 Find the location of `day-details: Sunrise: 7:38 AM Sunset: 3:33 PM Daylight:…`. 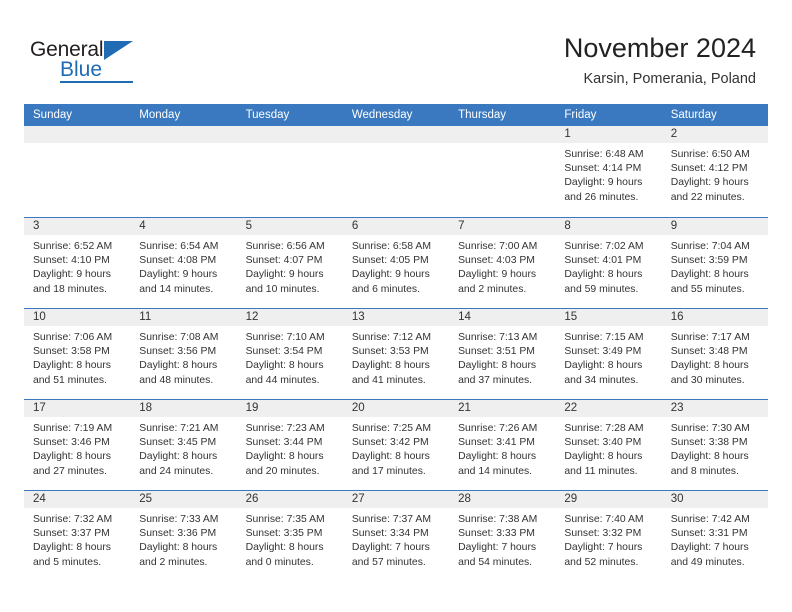

day-details: Sunrise: 7:38 AM Sunset: 3:33 PM Daylight:… is located at coordinates (502, 539).